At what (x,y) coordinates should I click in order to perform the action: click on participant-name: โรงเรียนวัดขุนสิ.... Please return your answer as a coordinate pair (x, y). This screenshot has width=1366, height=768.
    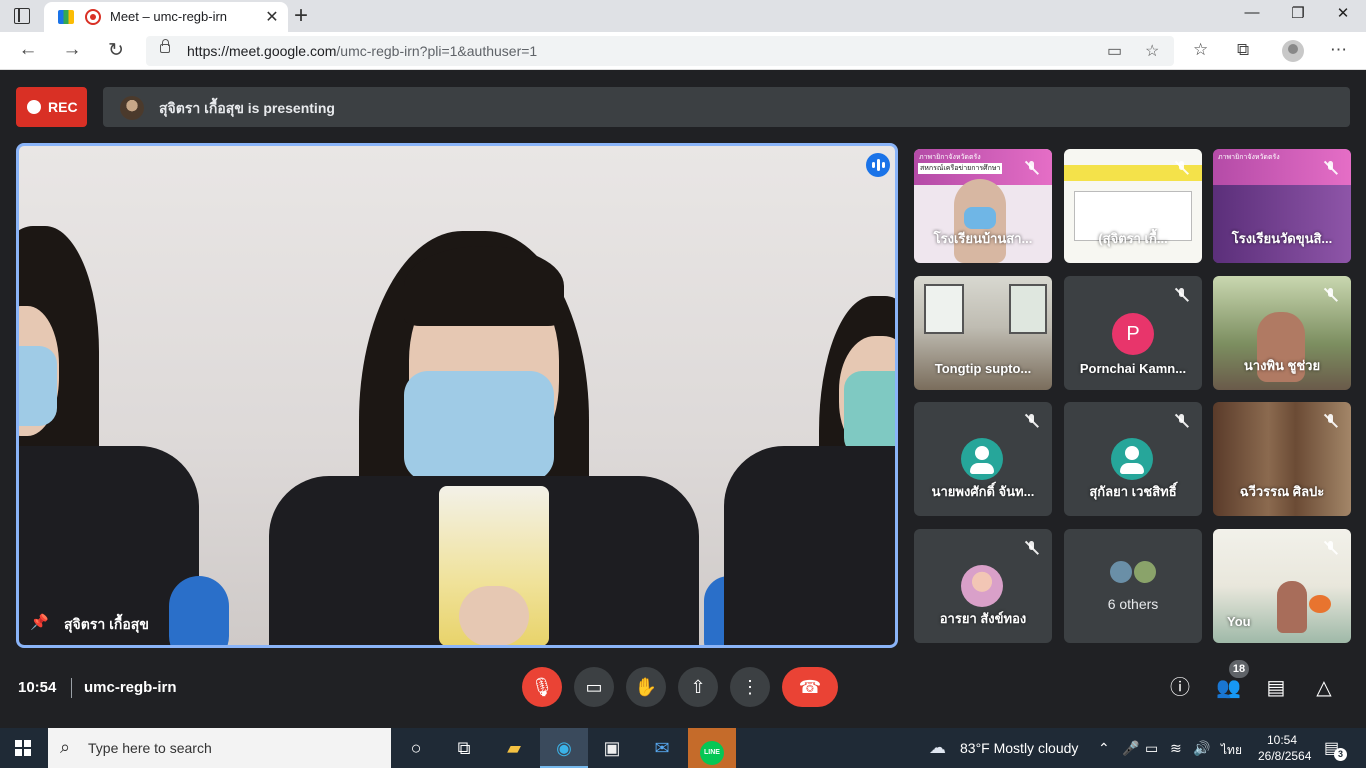
    Looking at the image, I should click on (1282, 238).